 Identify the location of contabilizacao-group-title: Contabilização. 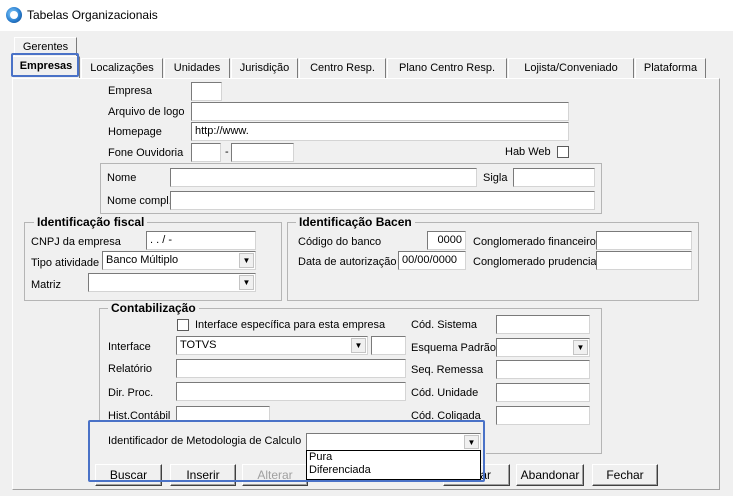
(153, 308).